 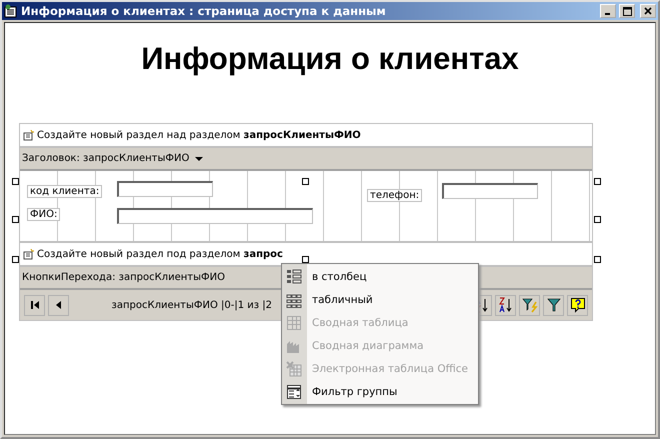 I want to click on window-title: Информация о клиентах : страница доступа к данным, so click(x=204, y=11).